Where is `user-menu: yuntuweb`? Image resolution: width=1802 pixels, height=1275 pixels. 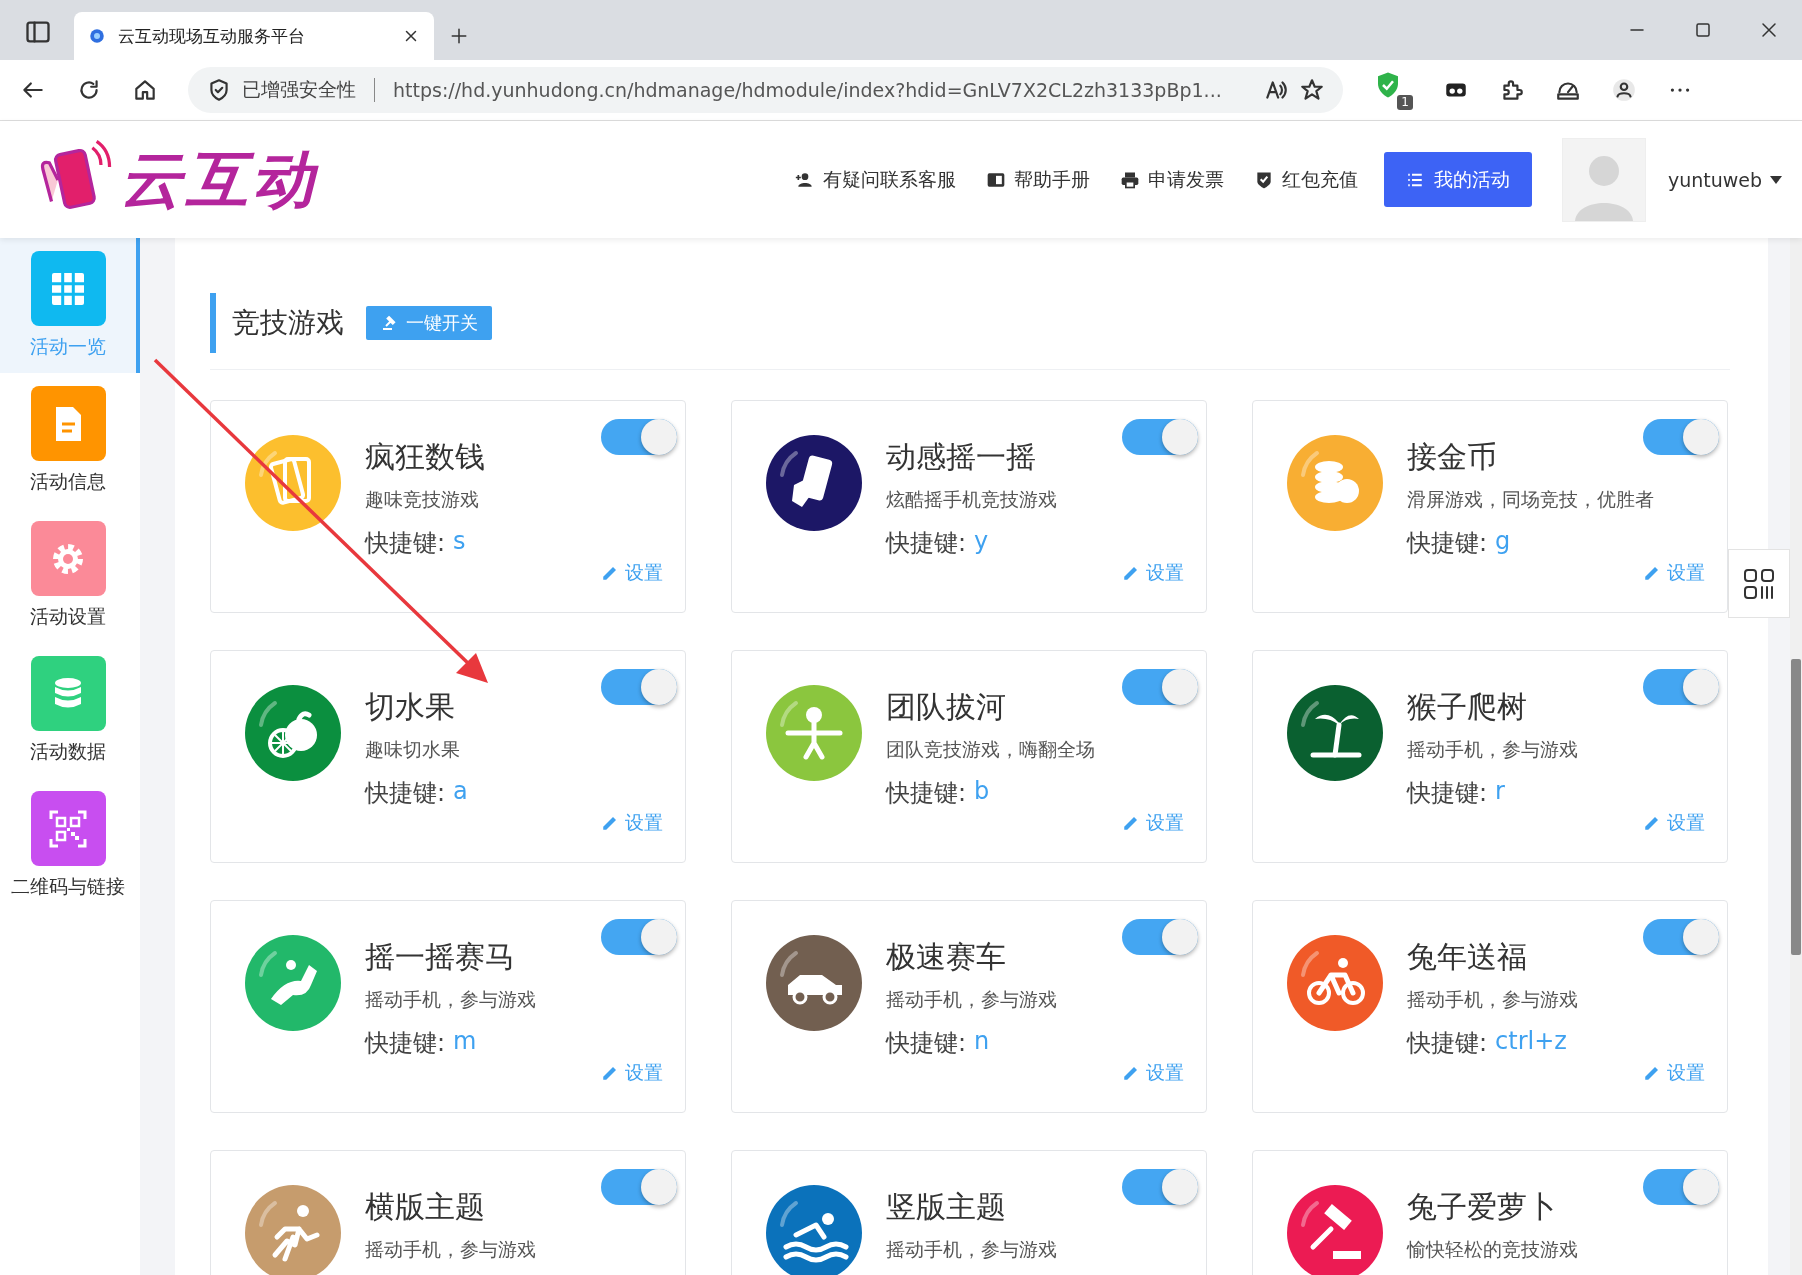
user-menu: yuntuweb is located at coordinates (1724, 179).